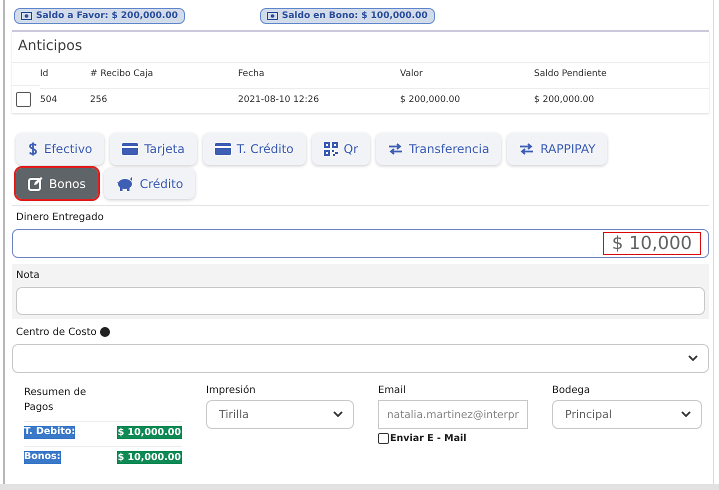 This screenshot has width=719, height=490. What do you see at coordinates (99, 16) in the screenshot?
I see `balance-badge: Saldo a Favor: $ 200,000.00` at bounding box center [99, 16].